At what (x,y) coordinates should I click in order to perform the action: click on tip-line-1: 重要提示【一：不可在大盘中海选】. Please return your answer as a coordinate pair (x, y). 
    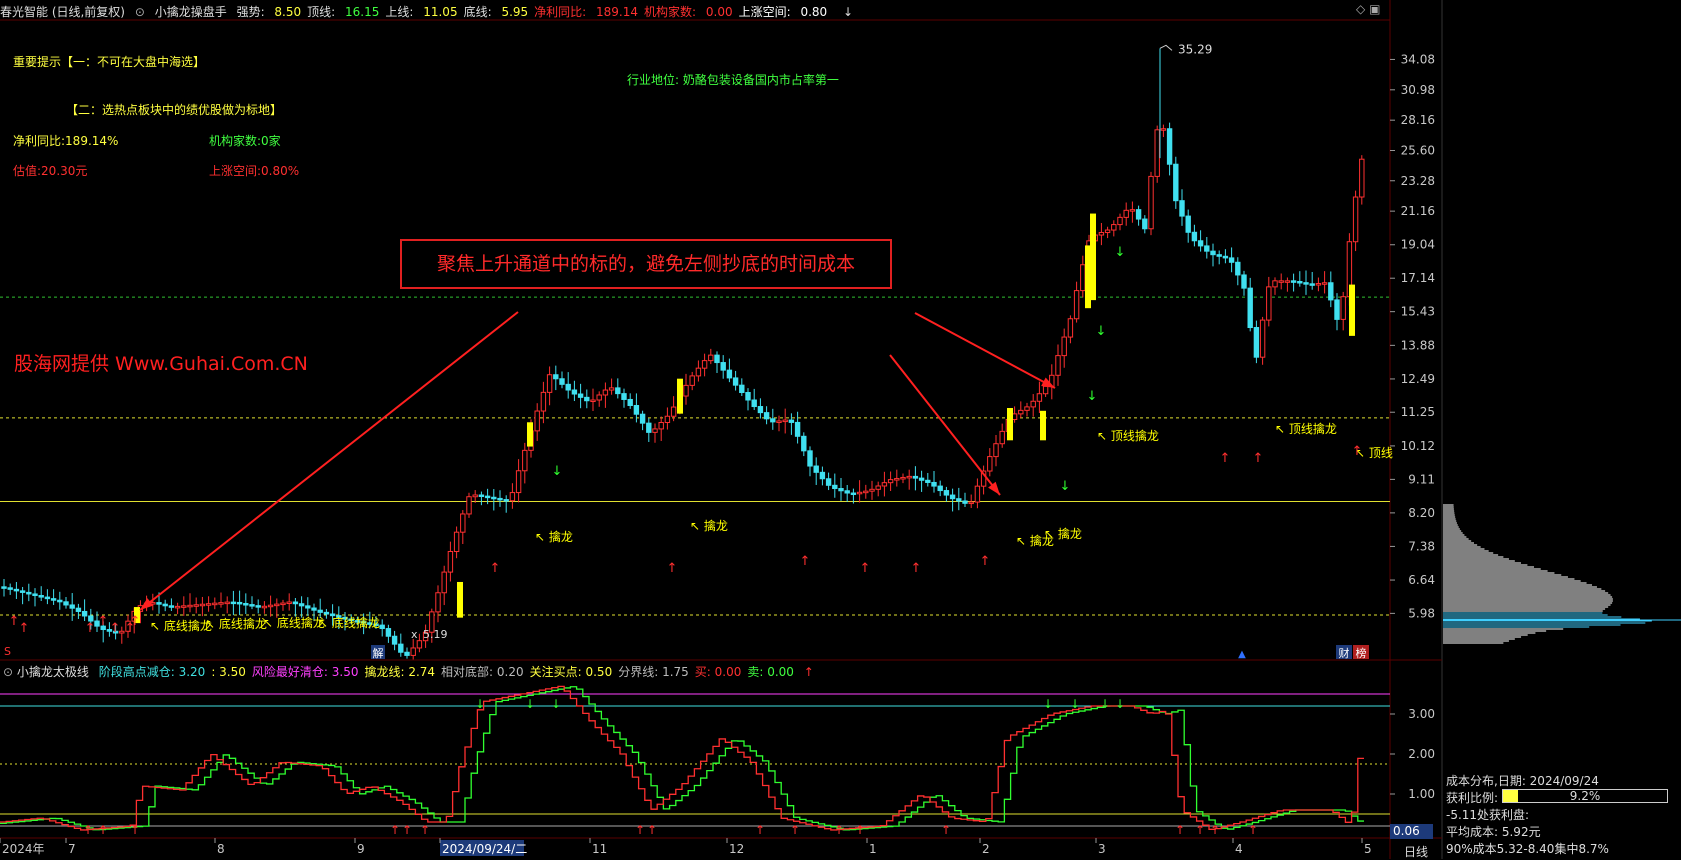
    Looking at the image, I should click on (109, 62).